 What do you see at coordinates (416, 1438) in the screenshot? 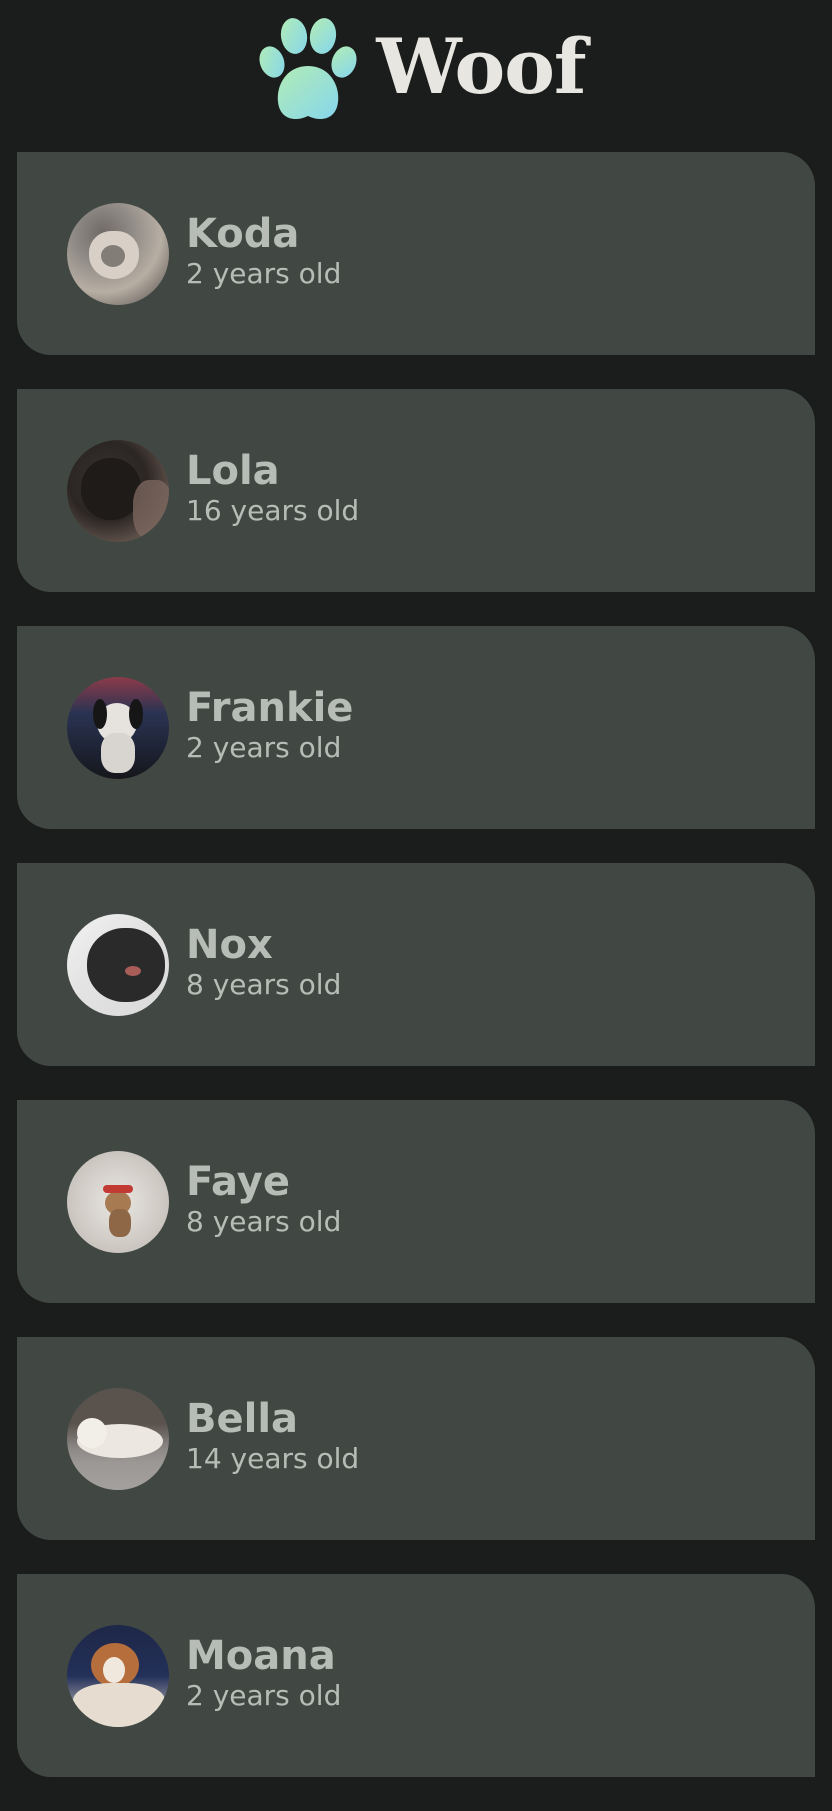
I see `dog-card-bella: Bella 14 years old` at bounding box center [416, 1438].